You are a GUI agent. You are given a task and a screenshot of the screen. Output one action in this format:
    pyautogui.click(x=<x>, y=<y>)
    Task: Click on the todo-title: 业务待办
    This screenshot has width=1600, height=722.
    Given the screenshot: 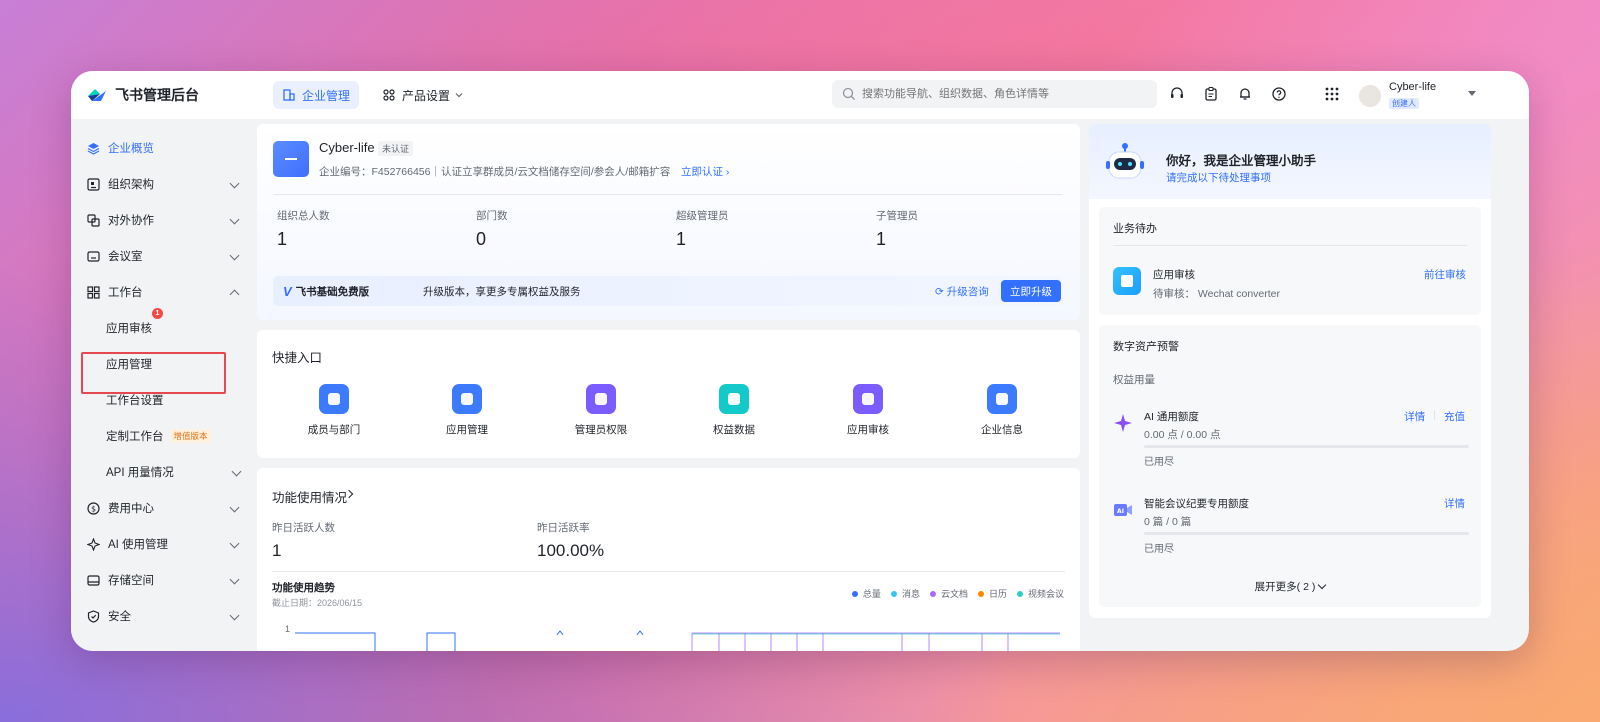 What is the action you would take?
    pyautogui.click(x=1135, y=229)
    